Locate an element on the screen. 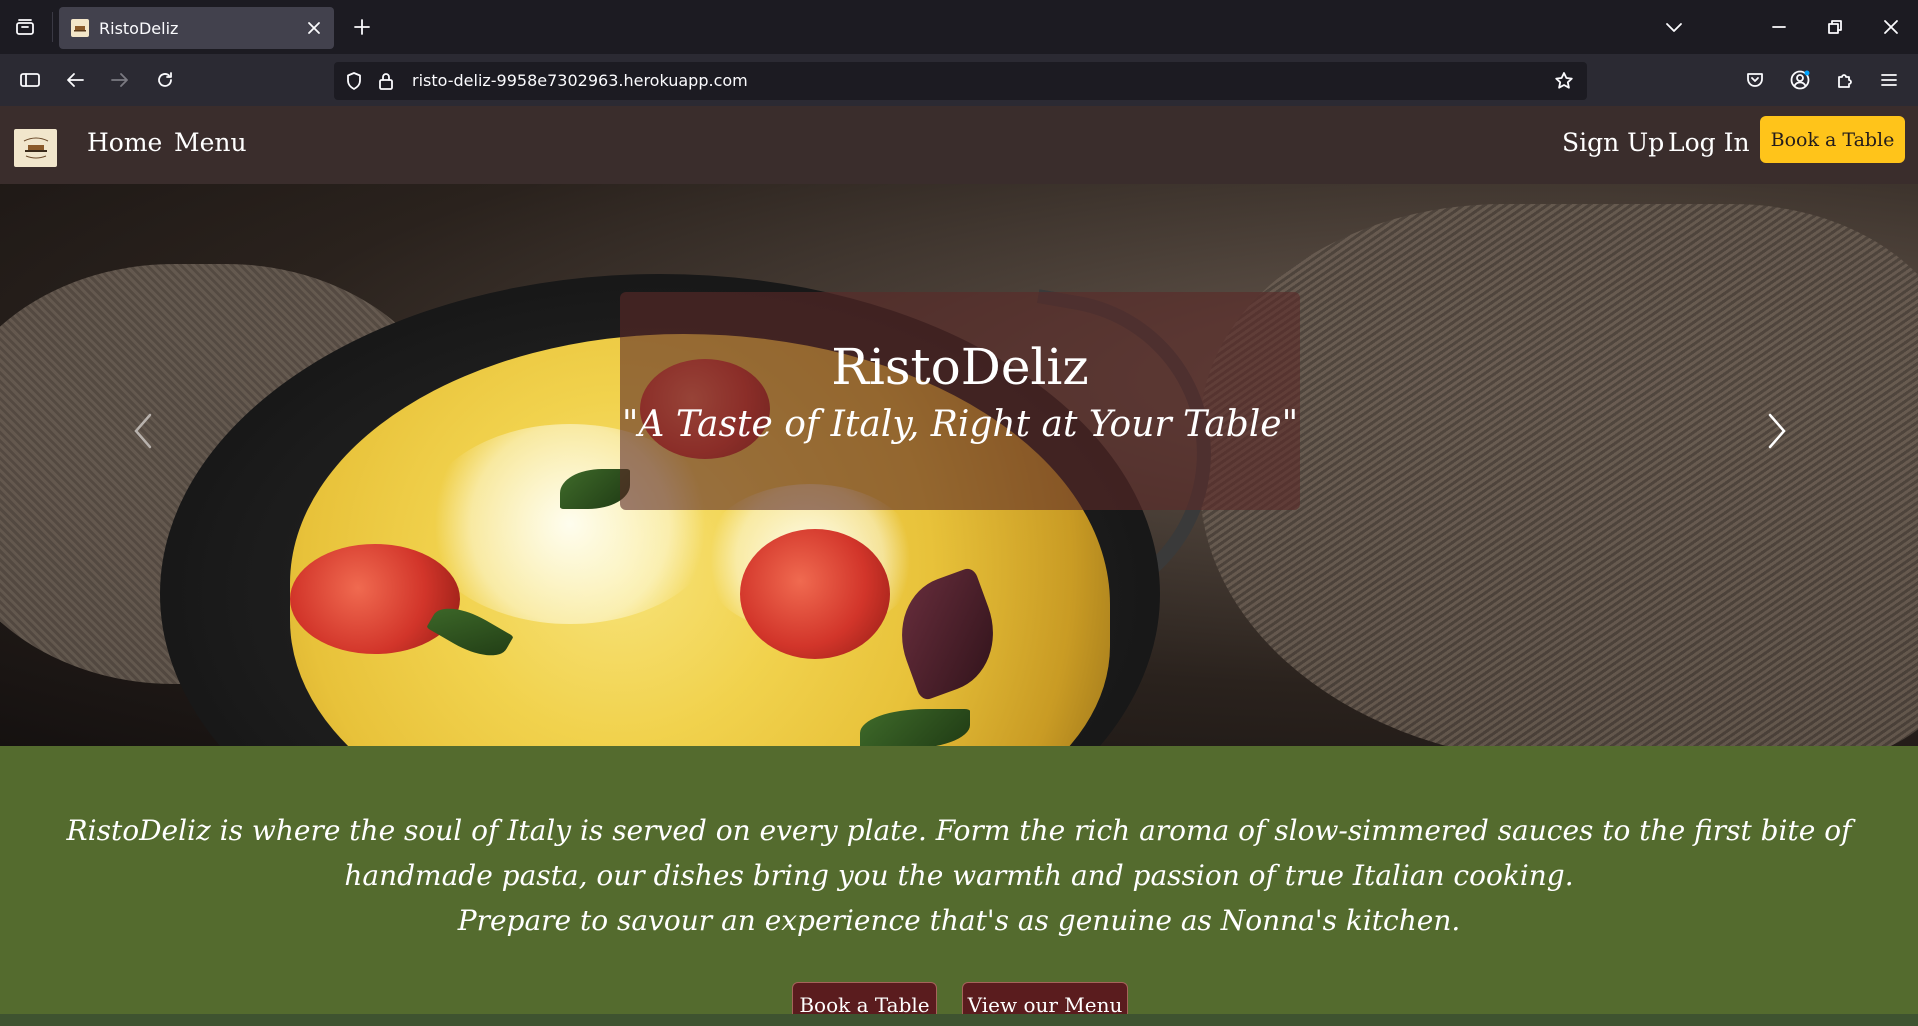  browser-navigation-bar: risto-deliz-9958e7302963.herokuapp.com is located at coordinates (959, 80).